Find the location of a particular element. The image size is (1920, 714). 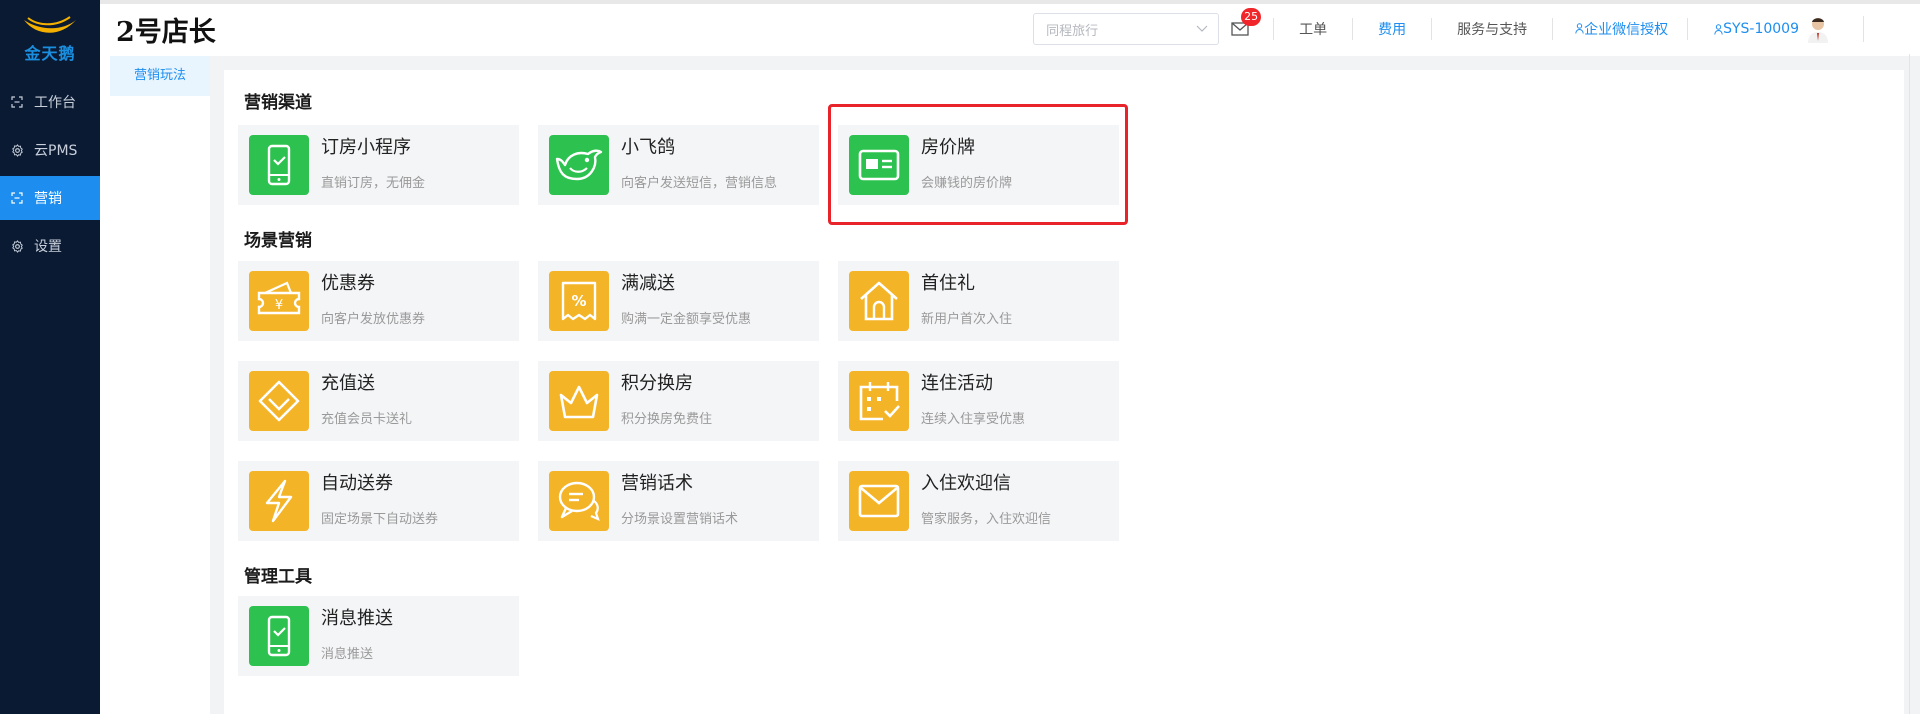

swoosh-logo-icon is located at coordinates (50, 24).